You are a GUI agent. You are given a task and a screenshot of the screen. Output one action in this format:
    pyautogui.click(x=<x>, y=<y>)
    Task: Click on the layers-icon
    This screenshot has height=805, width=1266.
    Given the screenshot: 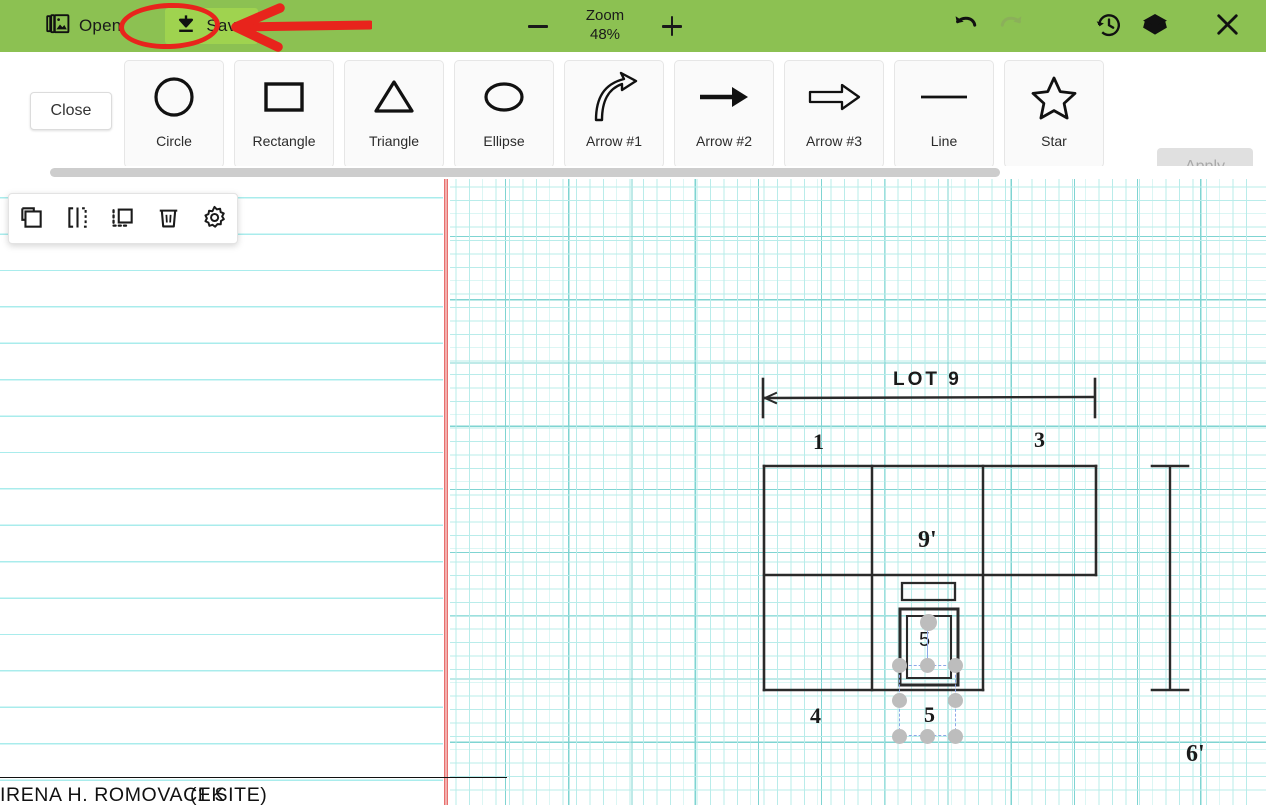 What is the action you would take?
    pyautogui.click(x=1155, y=26)
    